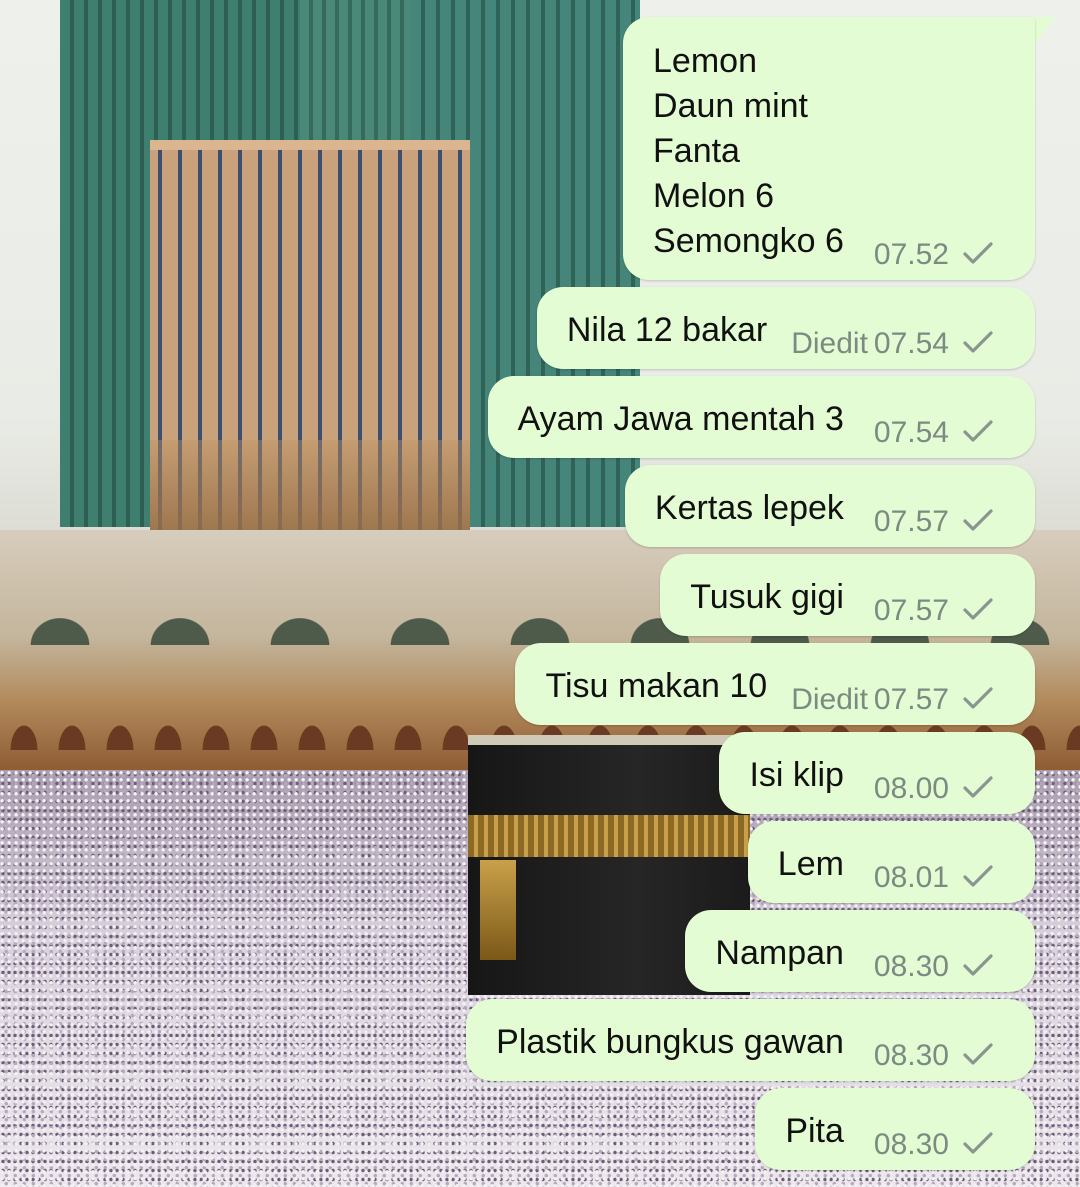 This screenshot has width=1080, height=1187. Describe the element at coordinates (779, 953) in the screenshot. I see `message-text: Nampan` at that location.